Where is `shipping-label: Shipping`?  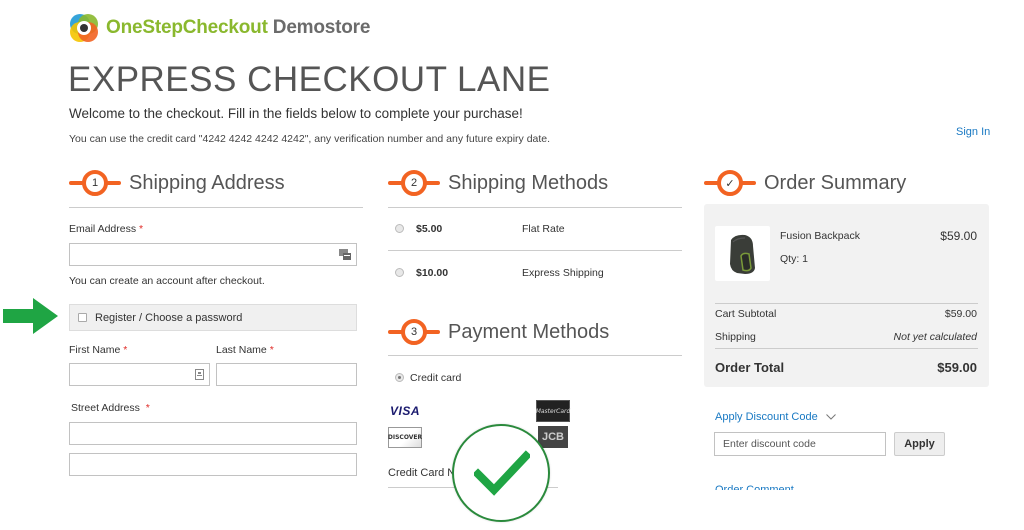
shipping-label: Shipping is located at coordinates (735, 337).